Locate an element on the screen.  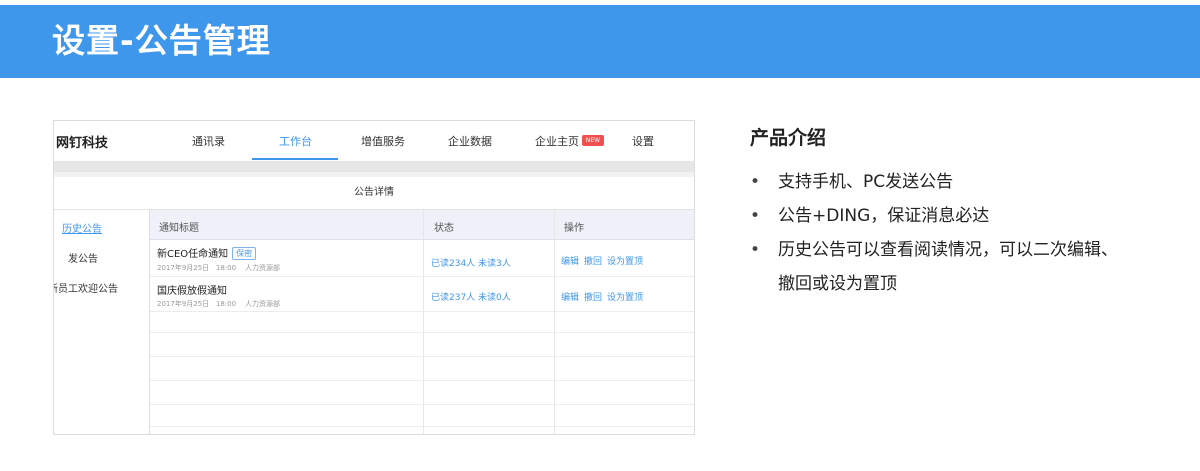
page-title: 设置-公告管理 is located at coordinates (161, 40).